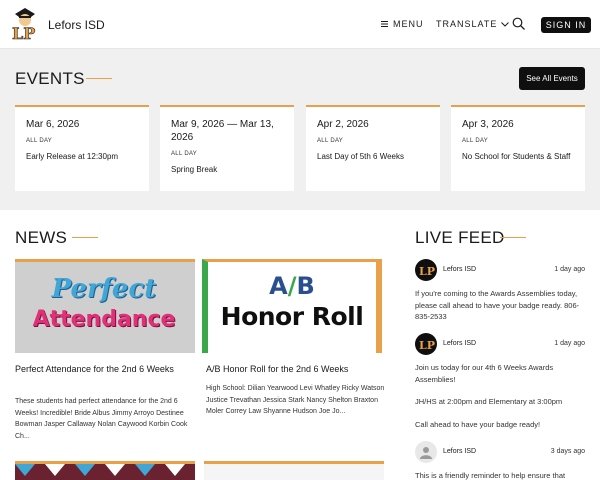  I want to click on menu-button: MENU, so click(402, 24).